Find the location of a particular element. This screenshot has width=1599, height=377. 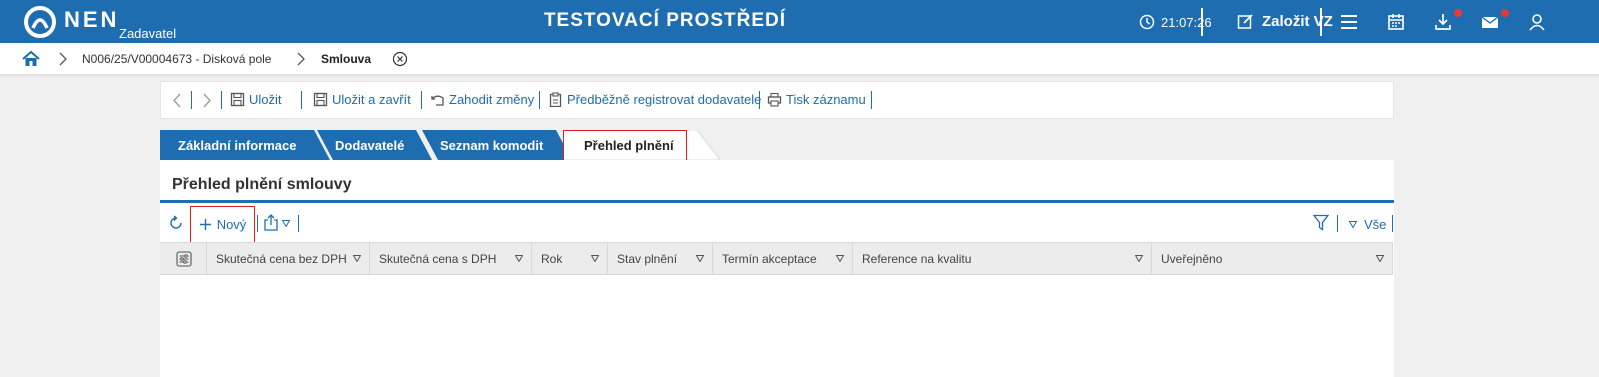

edit-icon is located at coordinates (1245, 21).